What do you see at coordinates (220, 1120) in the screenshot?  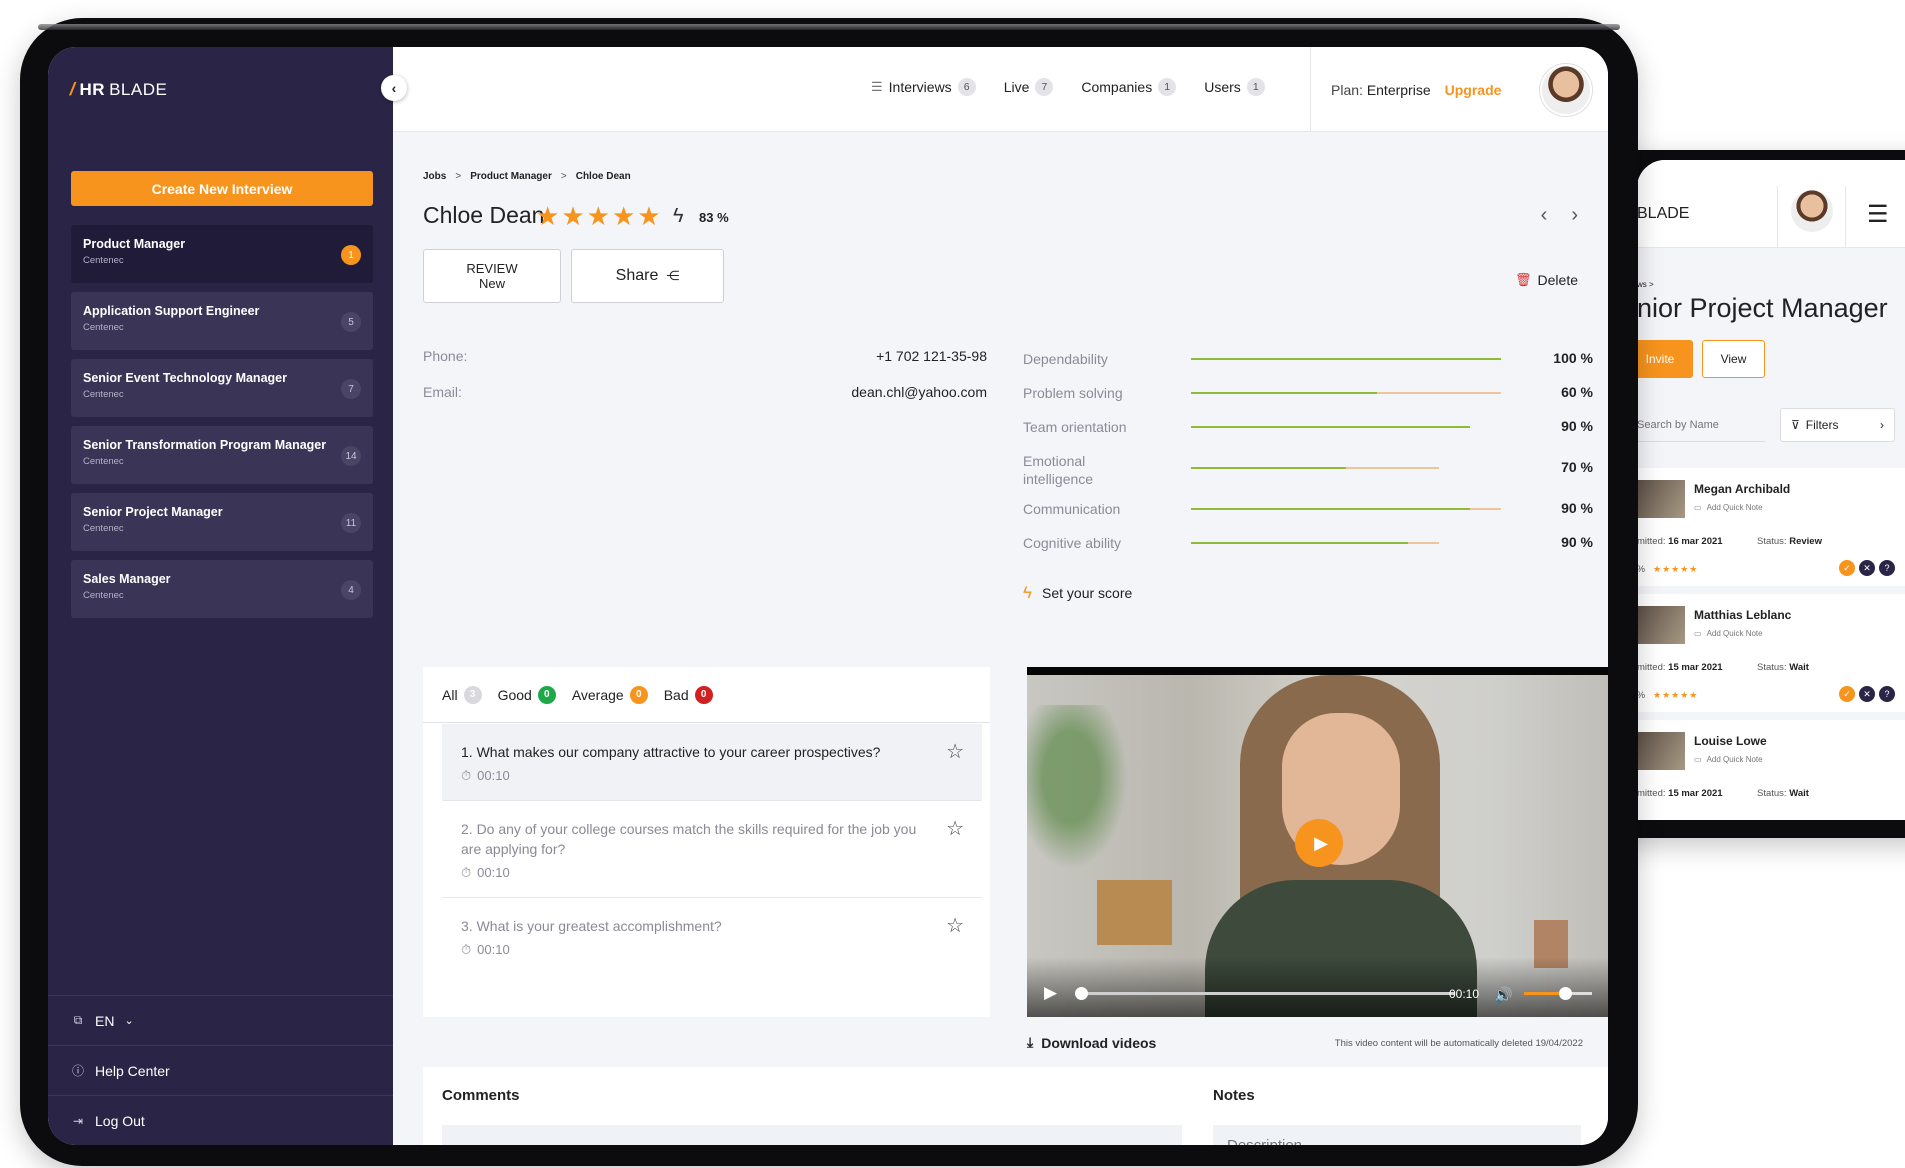 I see `log-out-link: ⇥ Log Out` at bounding box center [220, 1120].